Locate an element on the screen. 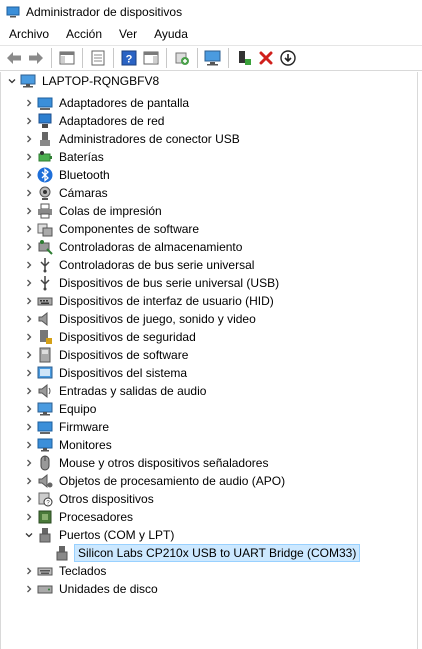 The width and height of the screenshot is (422, 649). tree-category: Componentes de software is located at coordinates (111, 229).